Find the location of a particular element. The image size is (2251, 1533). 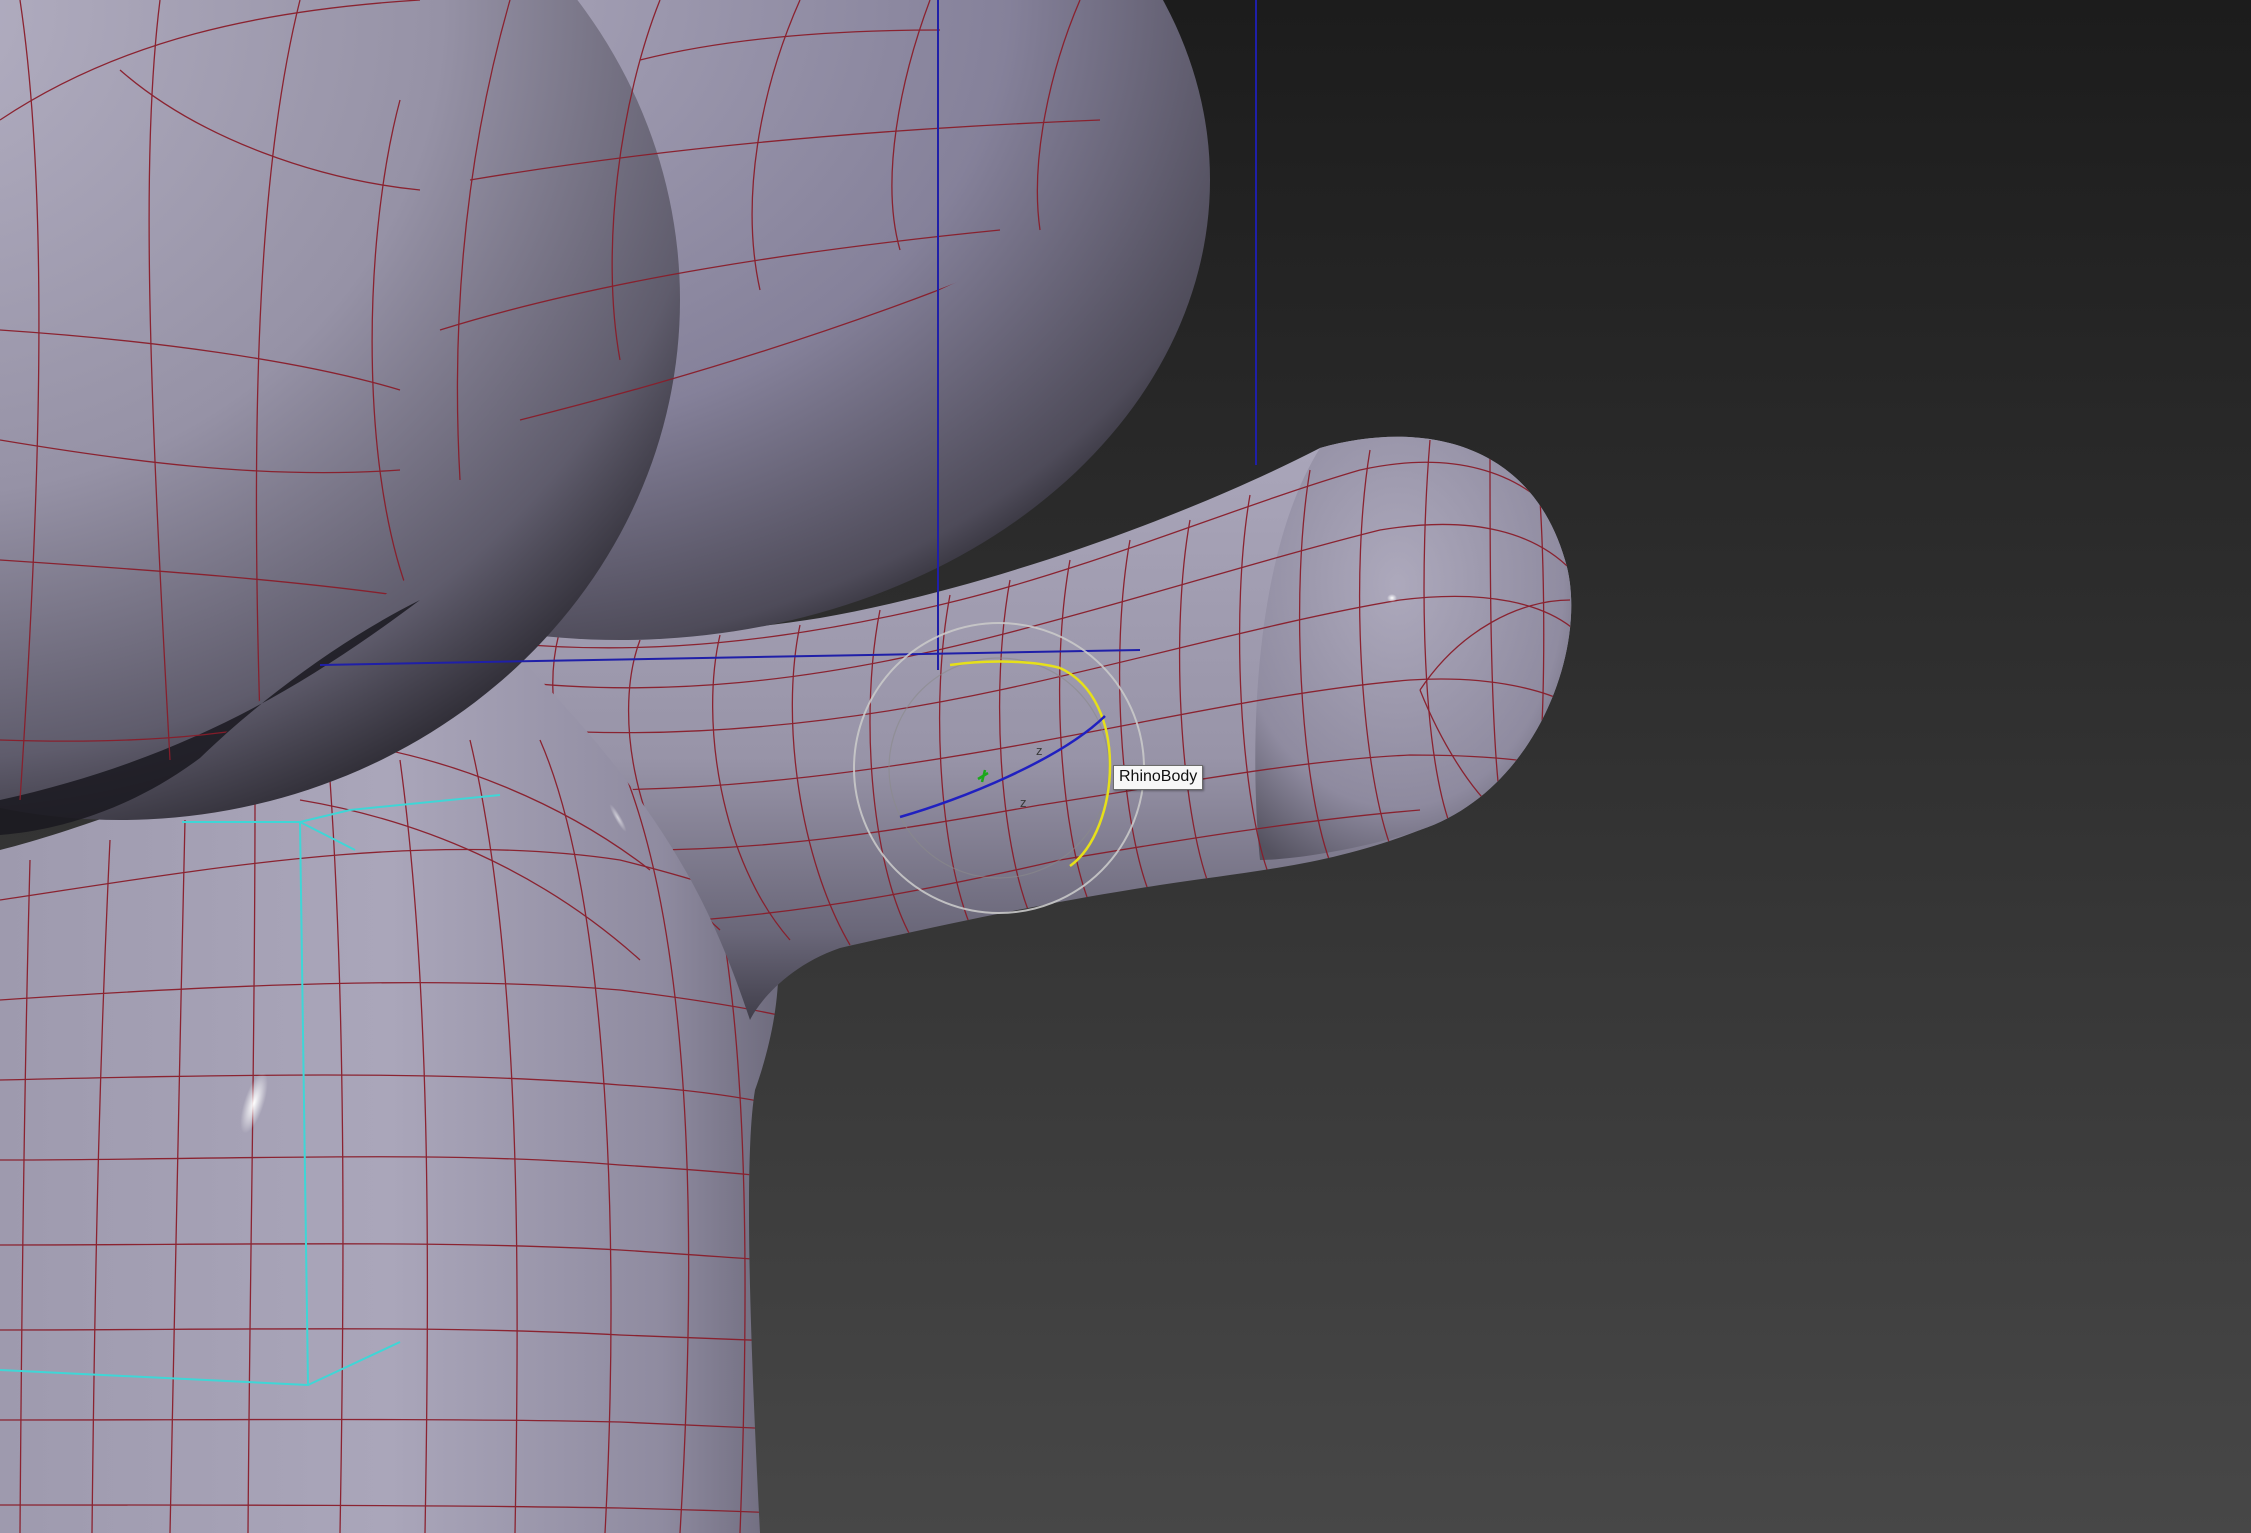

object-name-tooltip: RhinoBody is located at coordinates (1158, 777).